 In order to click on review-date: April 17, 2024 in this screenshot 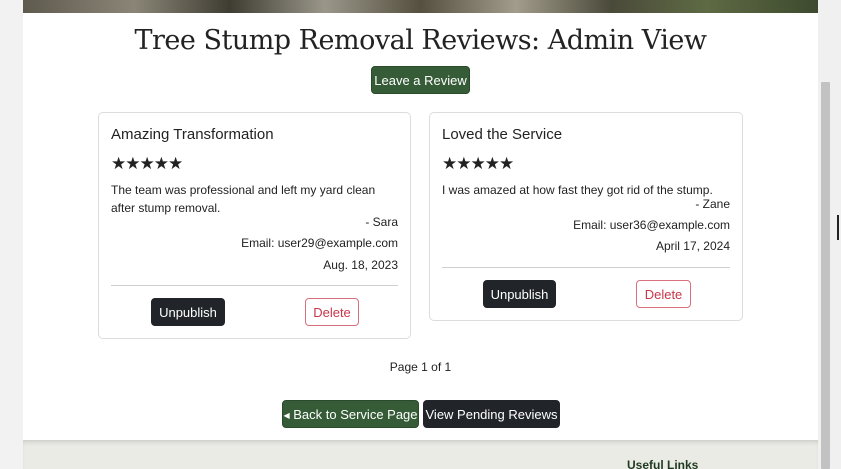, I will do `click(692, 246)`.